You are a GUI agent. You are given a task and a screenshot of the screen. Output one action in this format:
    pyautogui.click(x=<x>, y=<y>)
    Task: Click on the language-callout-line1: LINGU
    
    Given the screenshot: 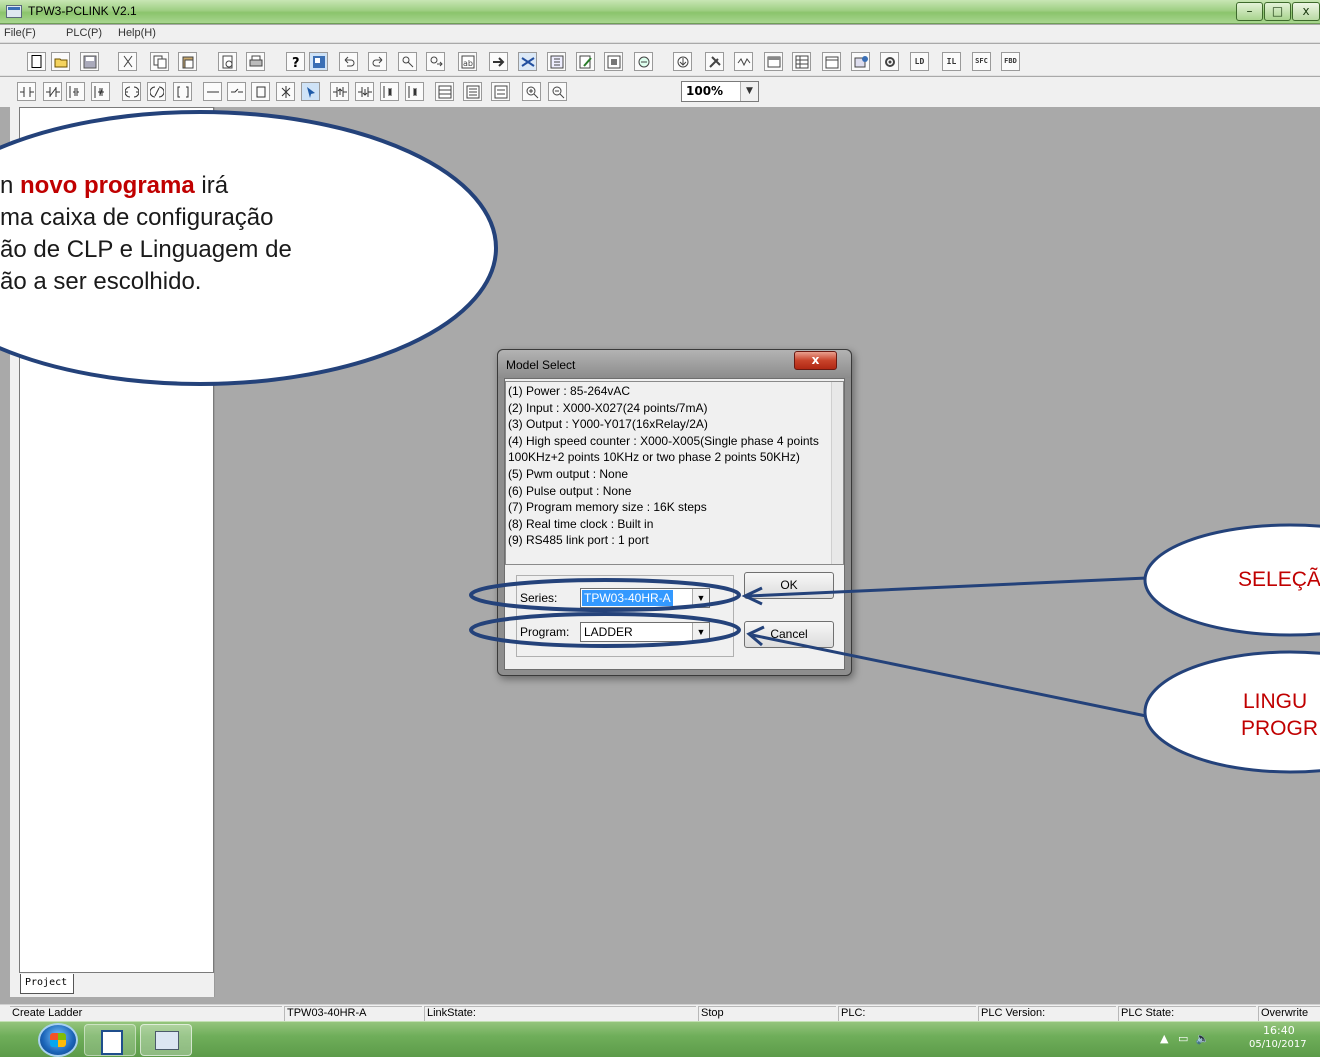 What is the action you would take?
    pyautogui.click(x=1275, y=701)
    